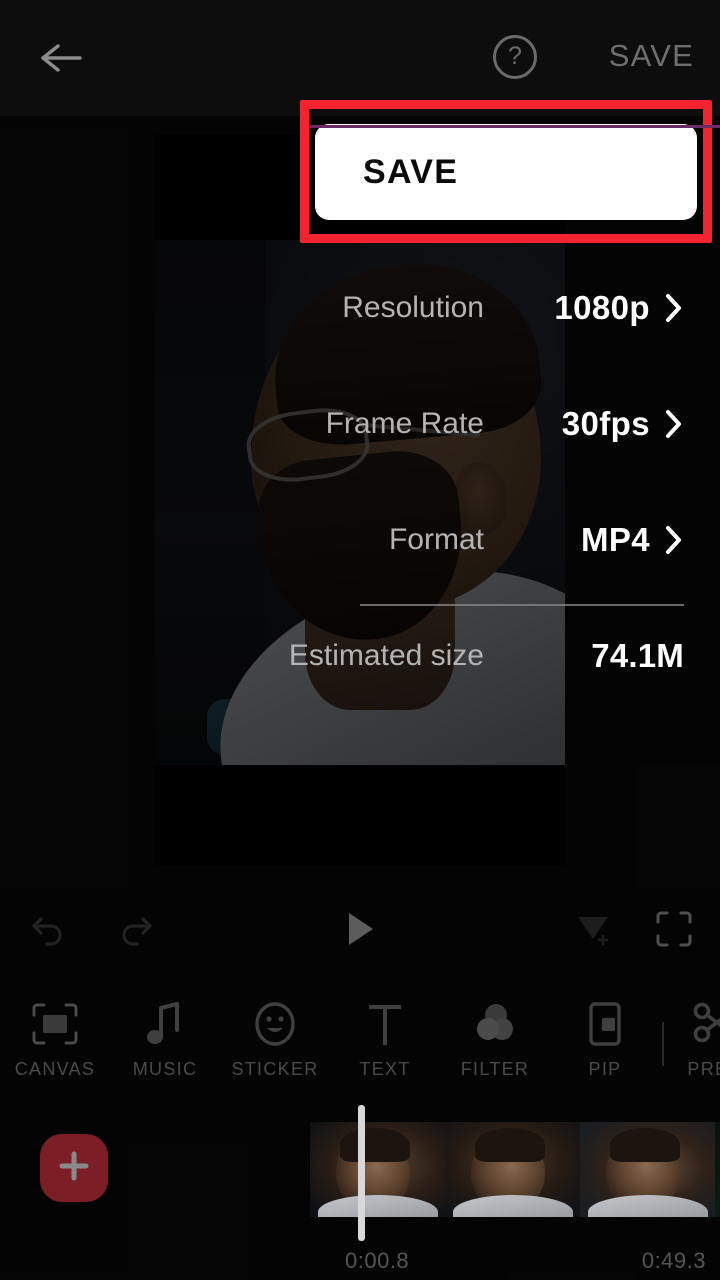 This screenshot has height=1280, width=720. I want to click on add-keyframe-button, so click(594, 931).